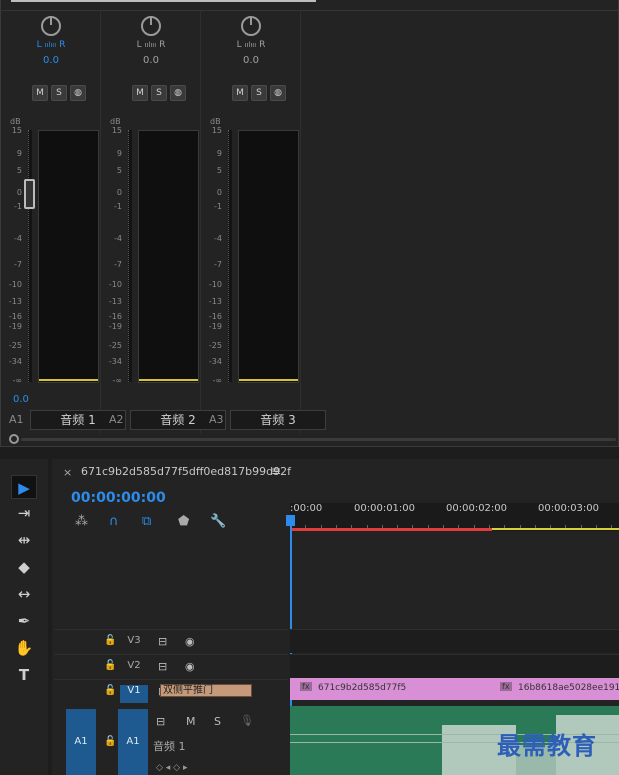 This screenshot has width=619, height=775. I want to click on playhead-timecode: 00:00:00:00, so click(118, 498).